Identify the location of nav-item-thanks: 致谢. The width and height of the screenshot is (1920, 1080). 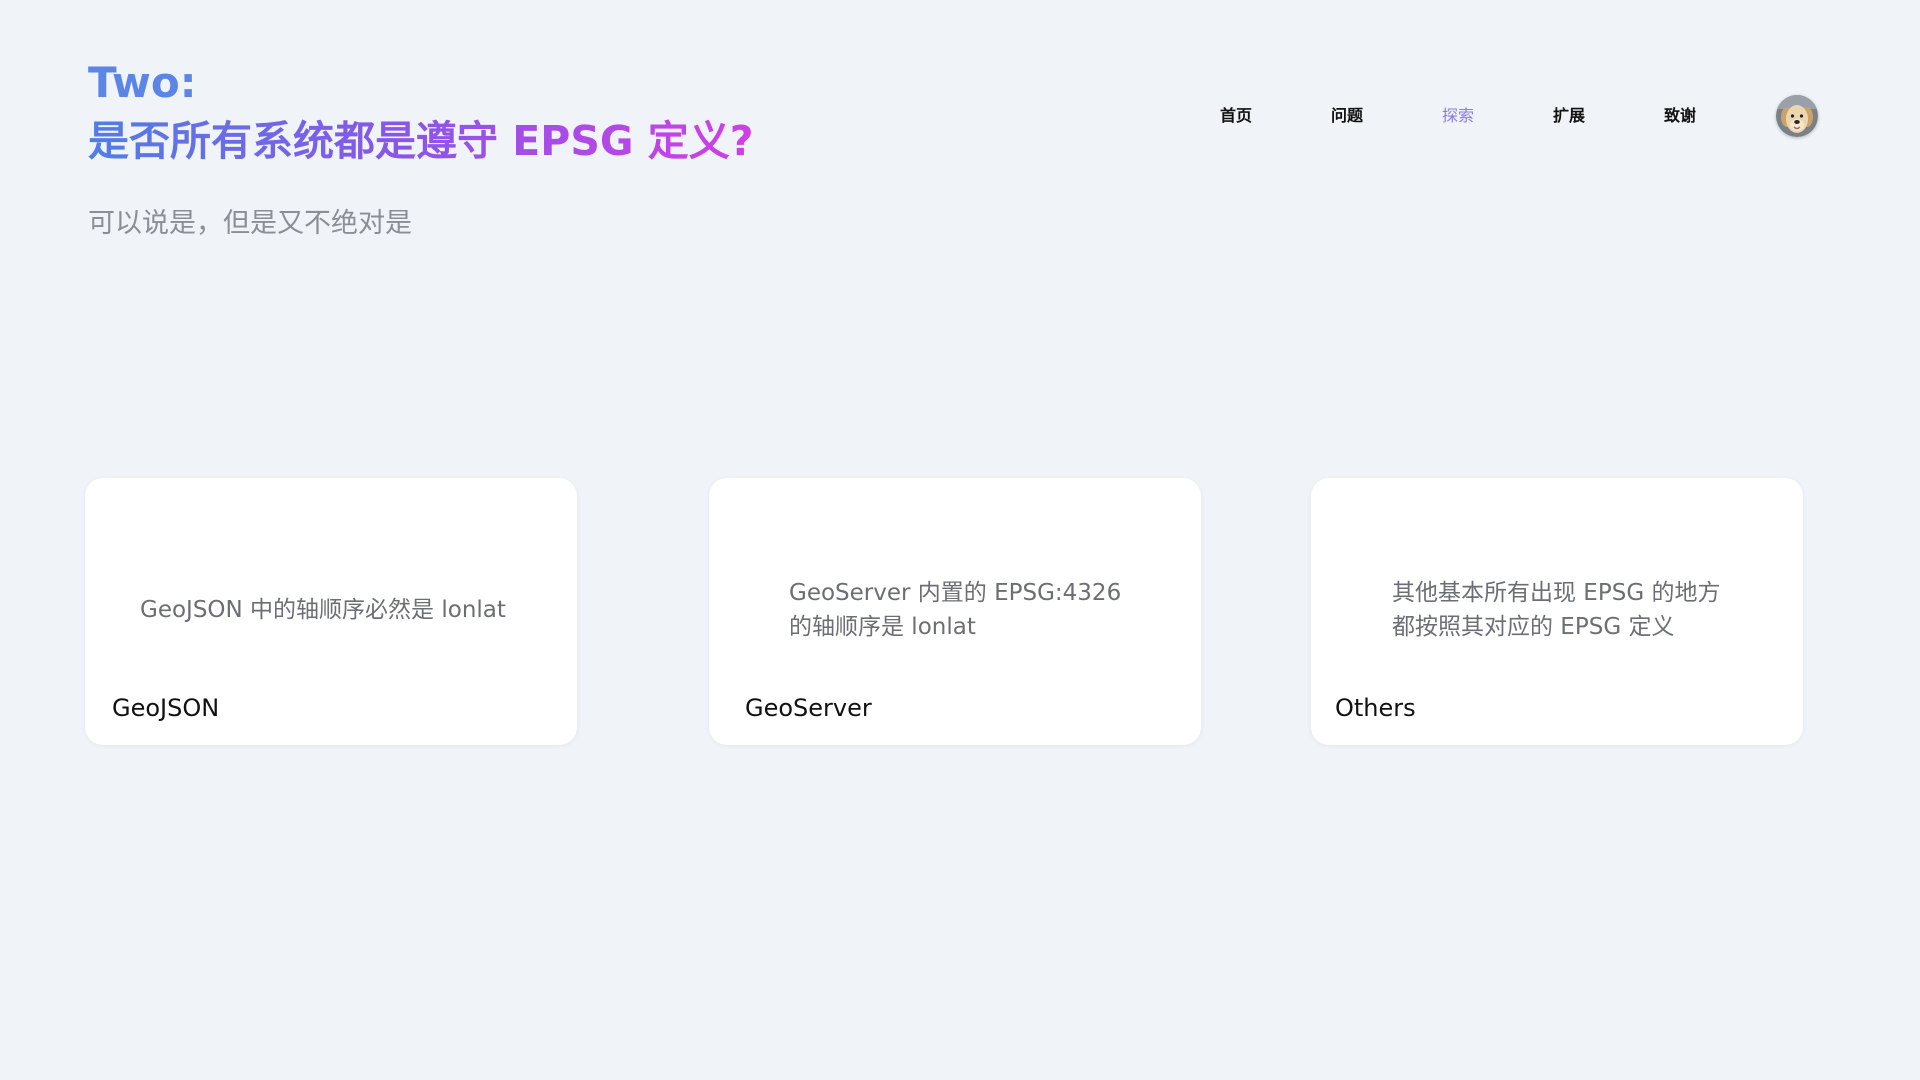
(1680, 116).